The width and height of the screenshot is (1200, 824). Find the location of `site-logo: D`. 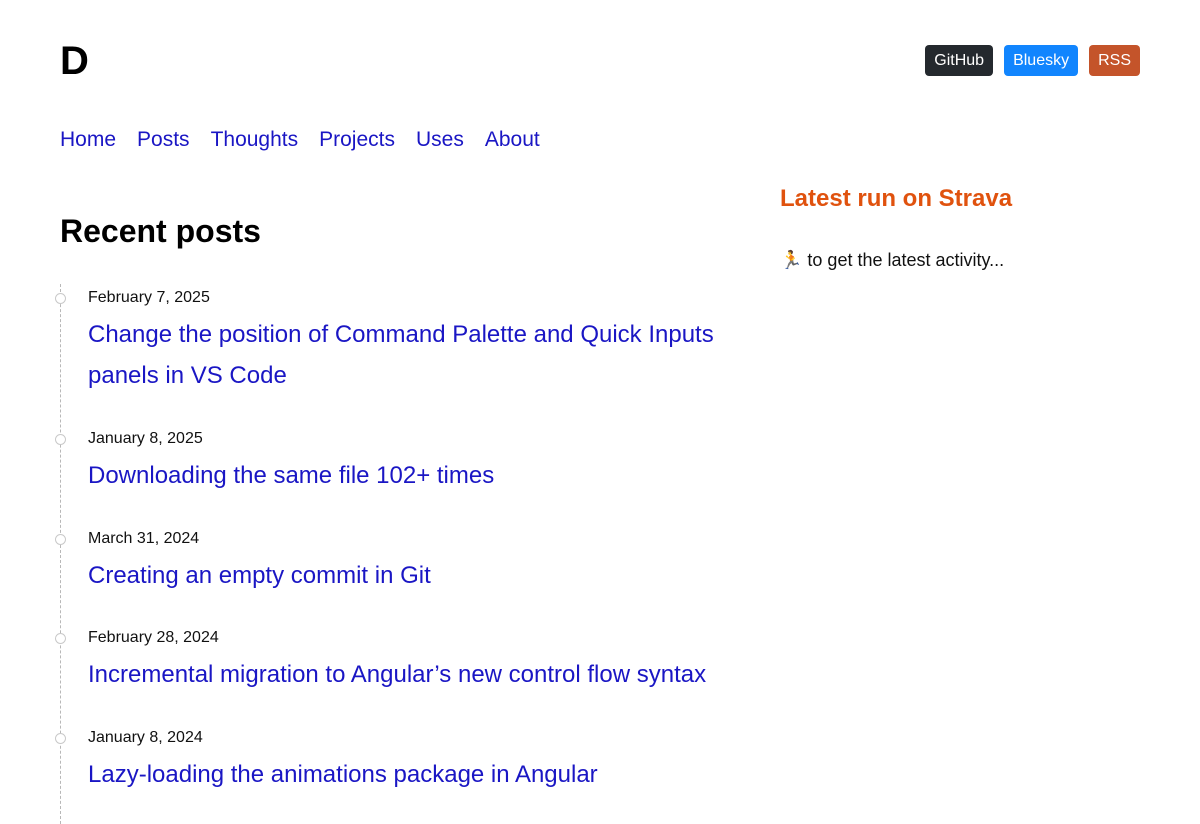

site-logo: D is located at coordinates (74, 61).